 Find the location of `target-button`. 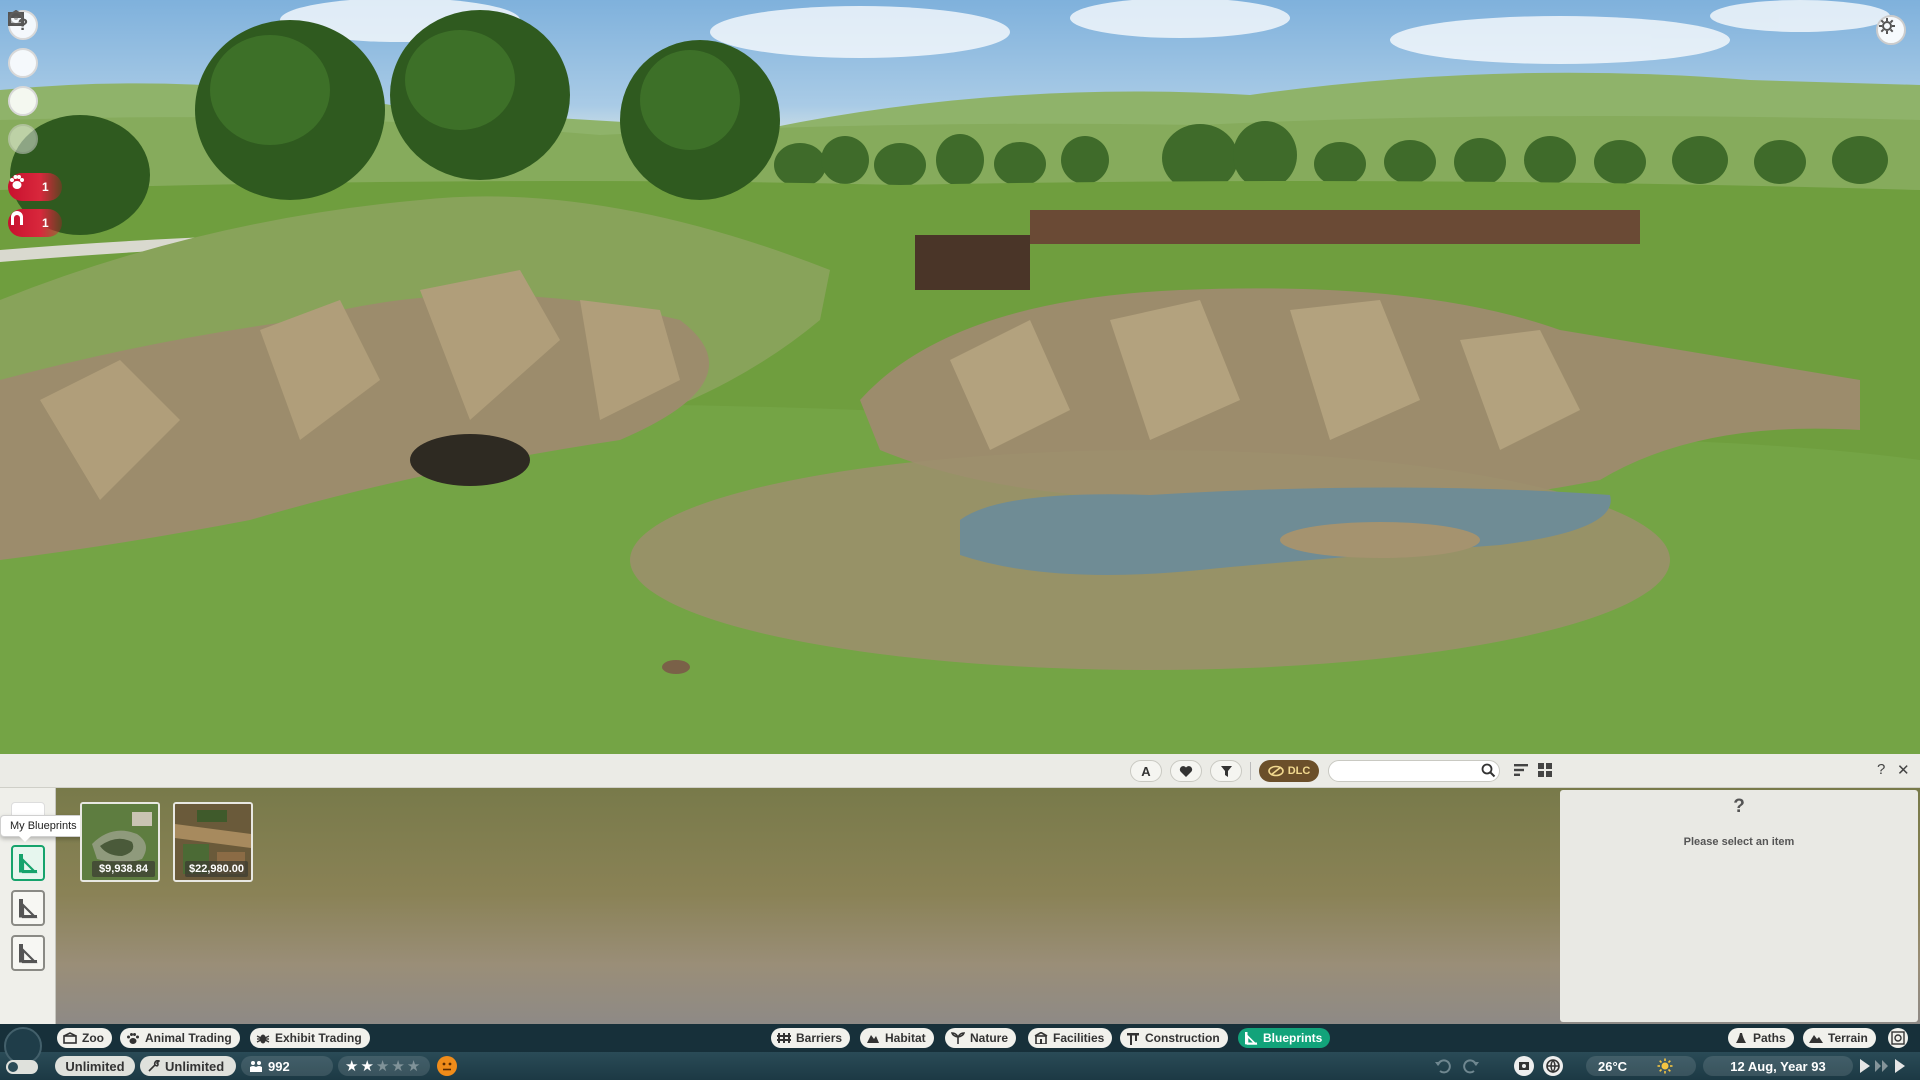

target-button is located at coordinates (23, 82).